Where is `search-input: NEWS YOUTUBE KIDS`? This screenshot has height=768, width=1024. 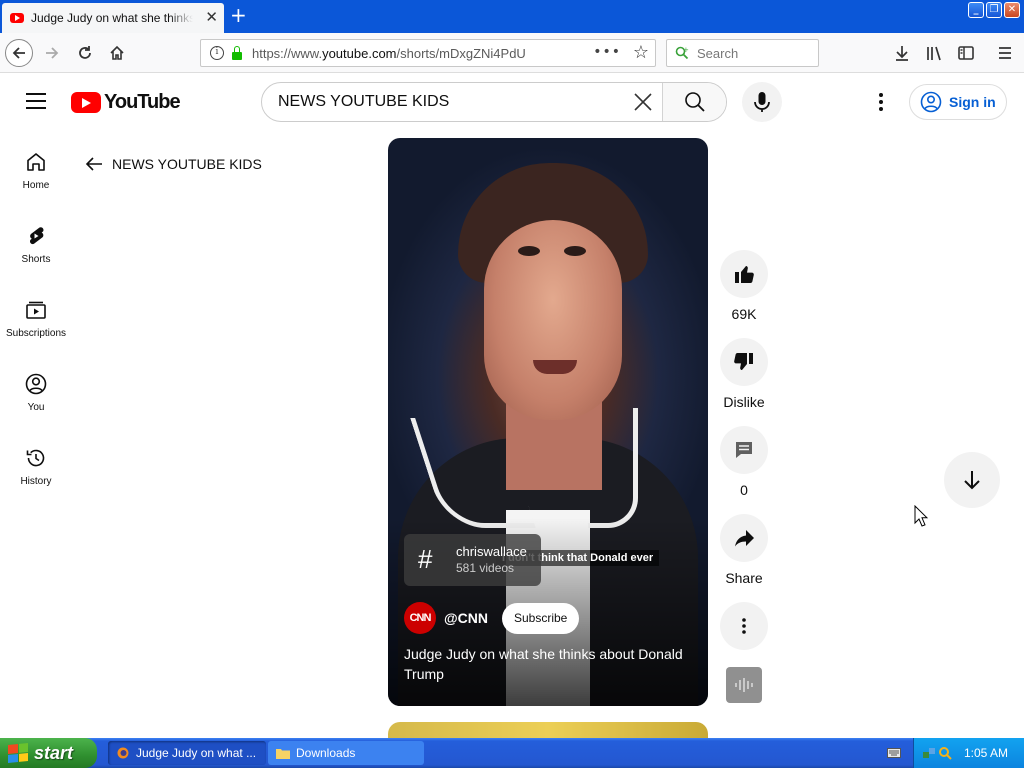
search-input: NEWS YOUTUBE KIDS is located at coordinates (443, 102).